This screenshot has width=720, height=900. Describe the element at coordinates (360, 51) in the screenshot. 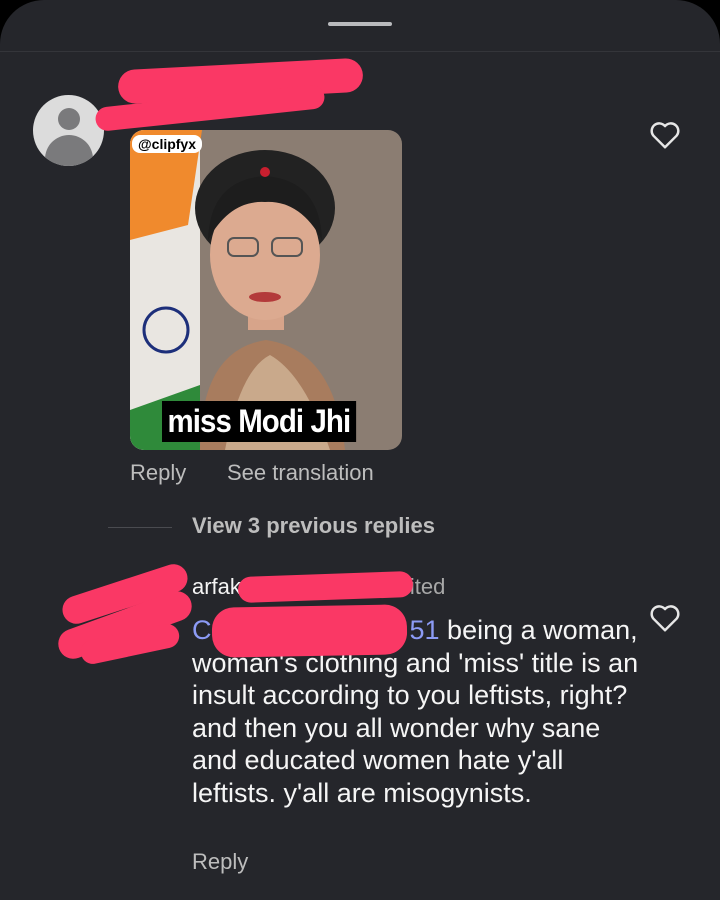

I see `header-divider` at that location.